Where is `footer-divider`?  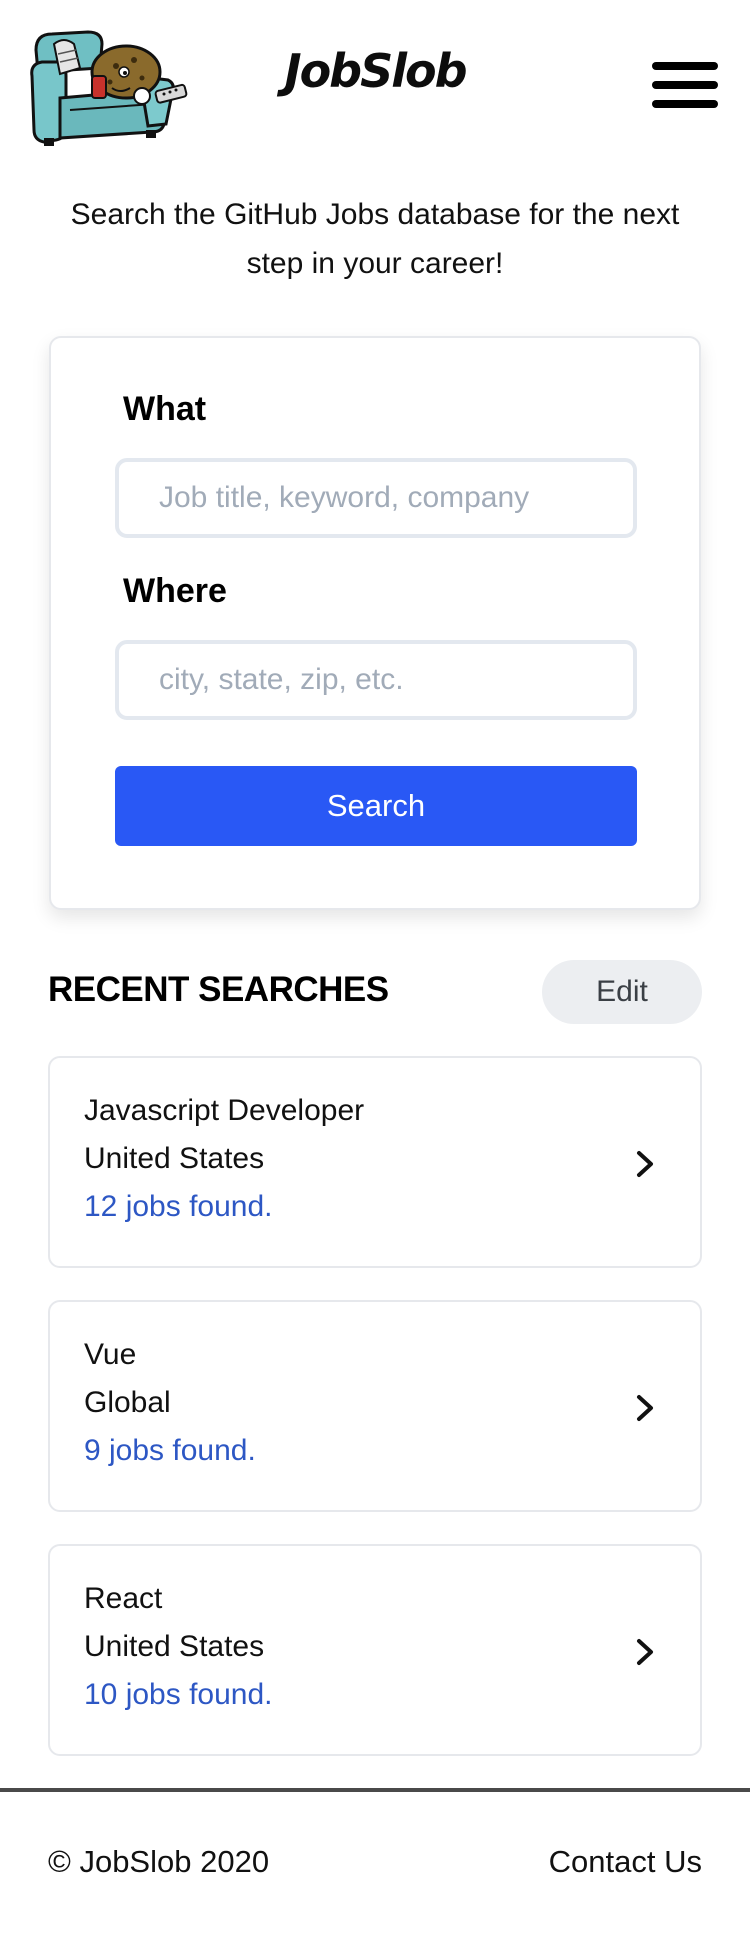 footer-divider is located at coordinates (375, 1790).